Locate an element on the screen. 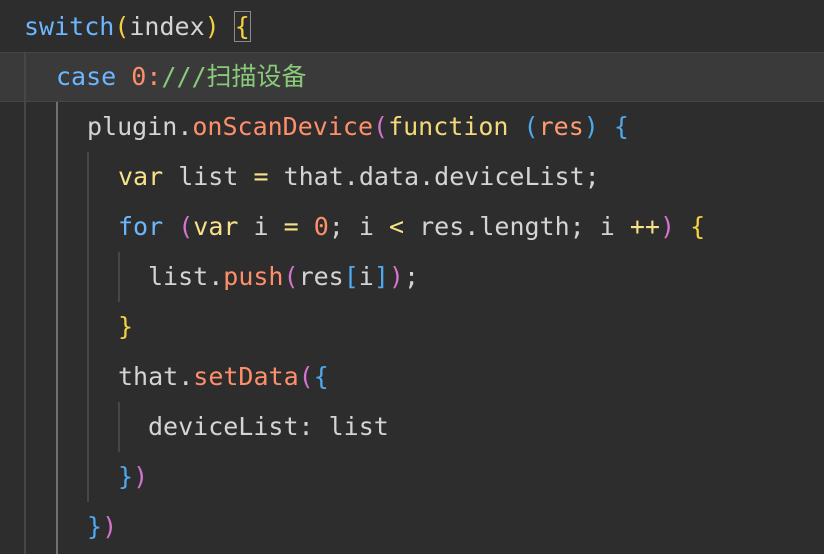 This screenshot has height=554, width=824. bracket-token: [ is located at coordinates (351, 276).